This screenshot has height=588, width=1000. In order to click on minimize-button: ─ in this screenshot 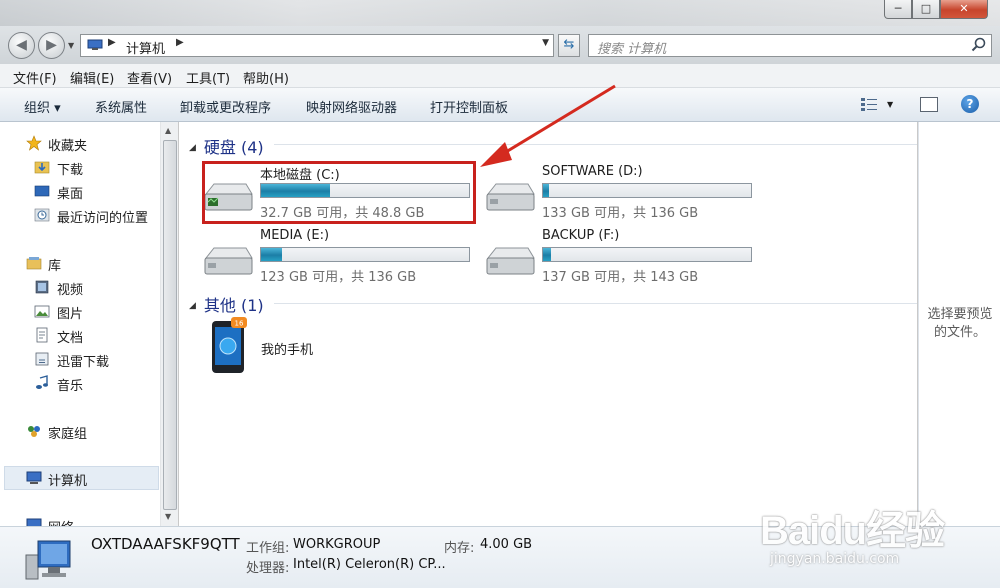, I will do `click(898, 9)`.